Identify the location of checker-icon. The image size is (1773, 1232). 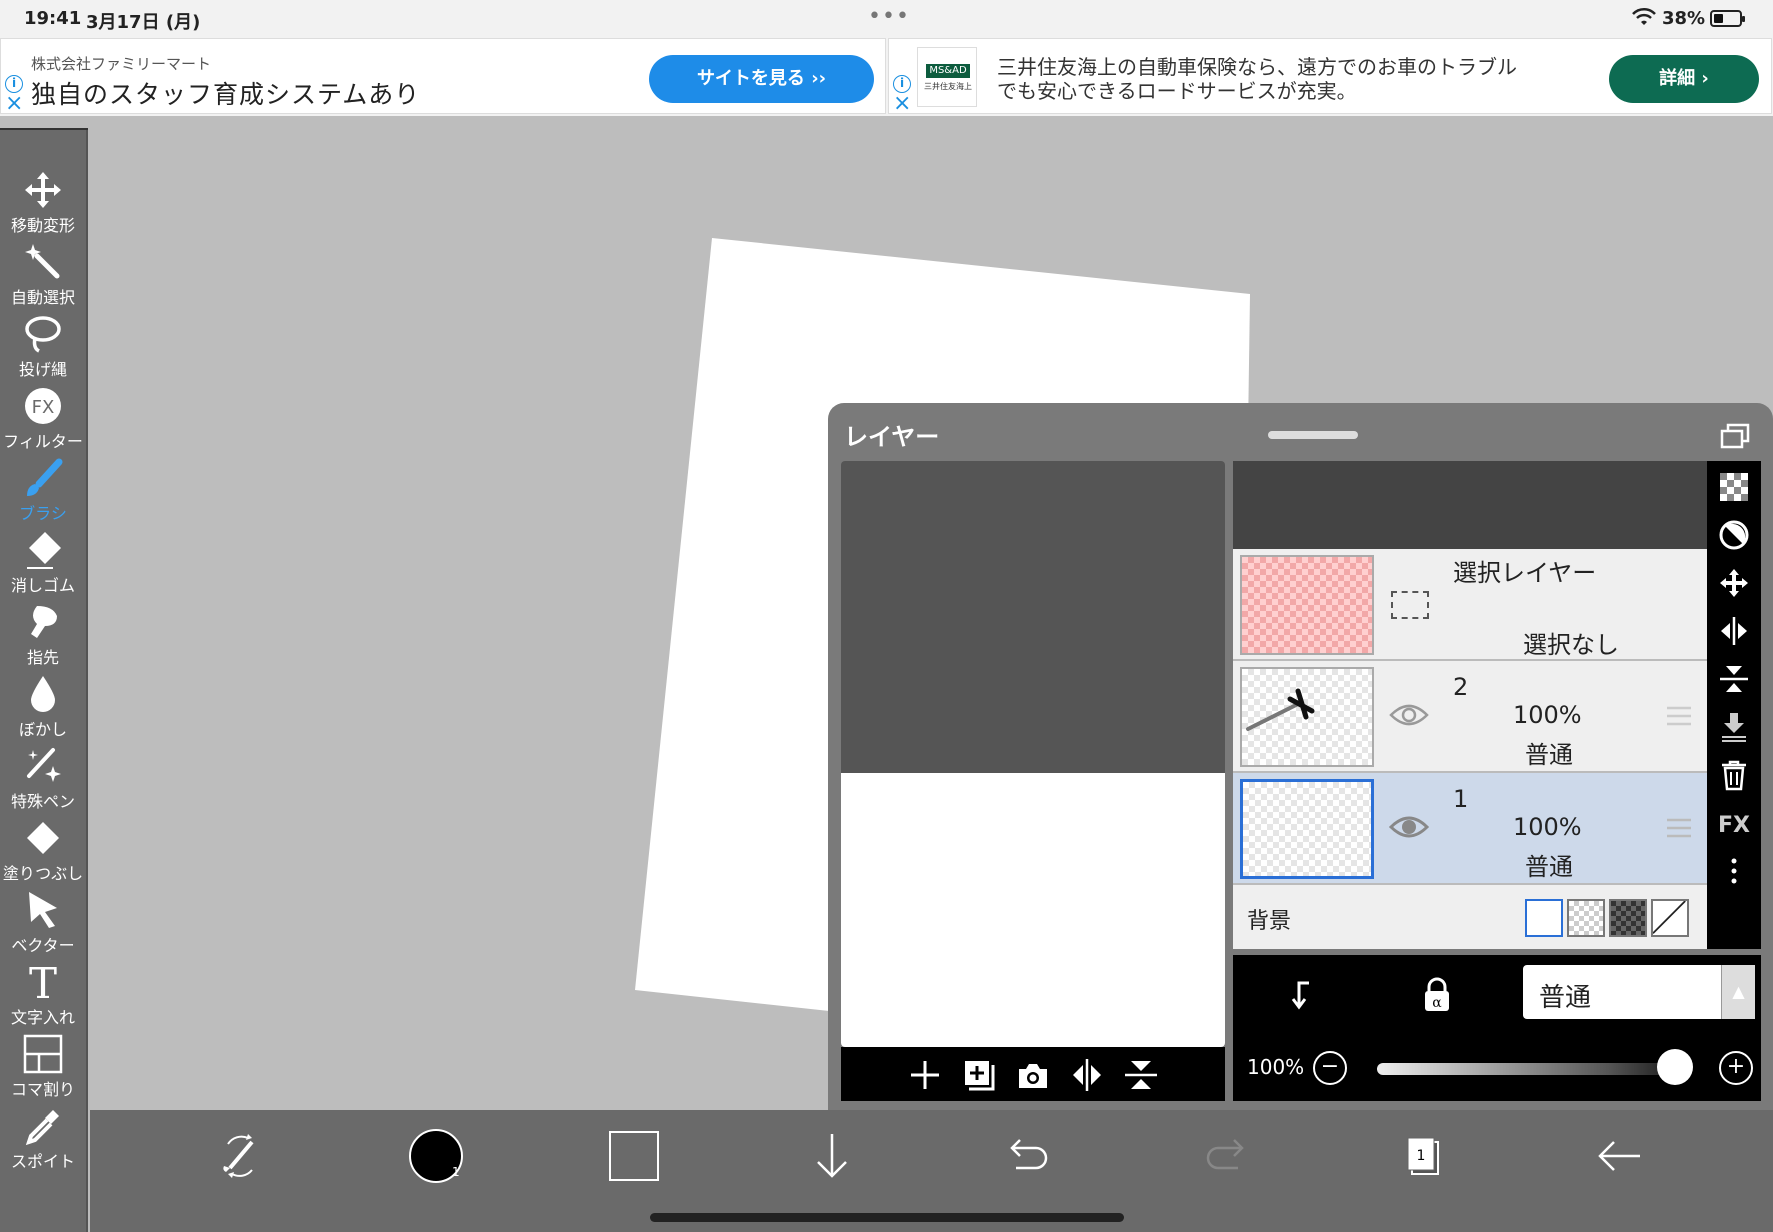
(1734, 487).